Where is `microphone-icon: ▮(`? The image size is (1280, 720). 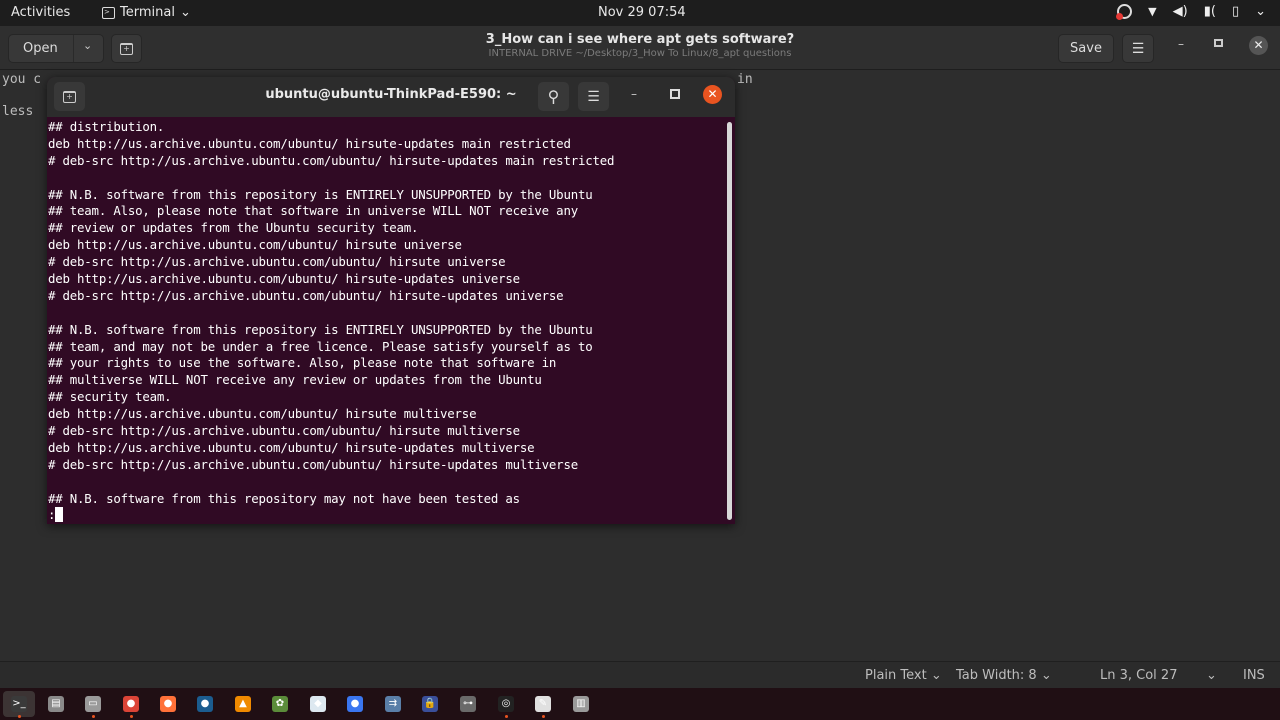
microphone-icon: ▮( is located at coordinates (1210, 11).